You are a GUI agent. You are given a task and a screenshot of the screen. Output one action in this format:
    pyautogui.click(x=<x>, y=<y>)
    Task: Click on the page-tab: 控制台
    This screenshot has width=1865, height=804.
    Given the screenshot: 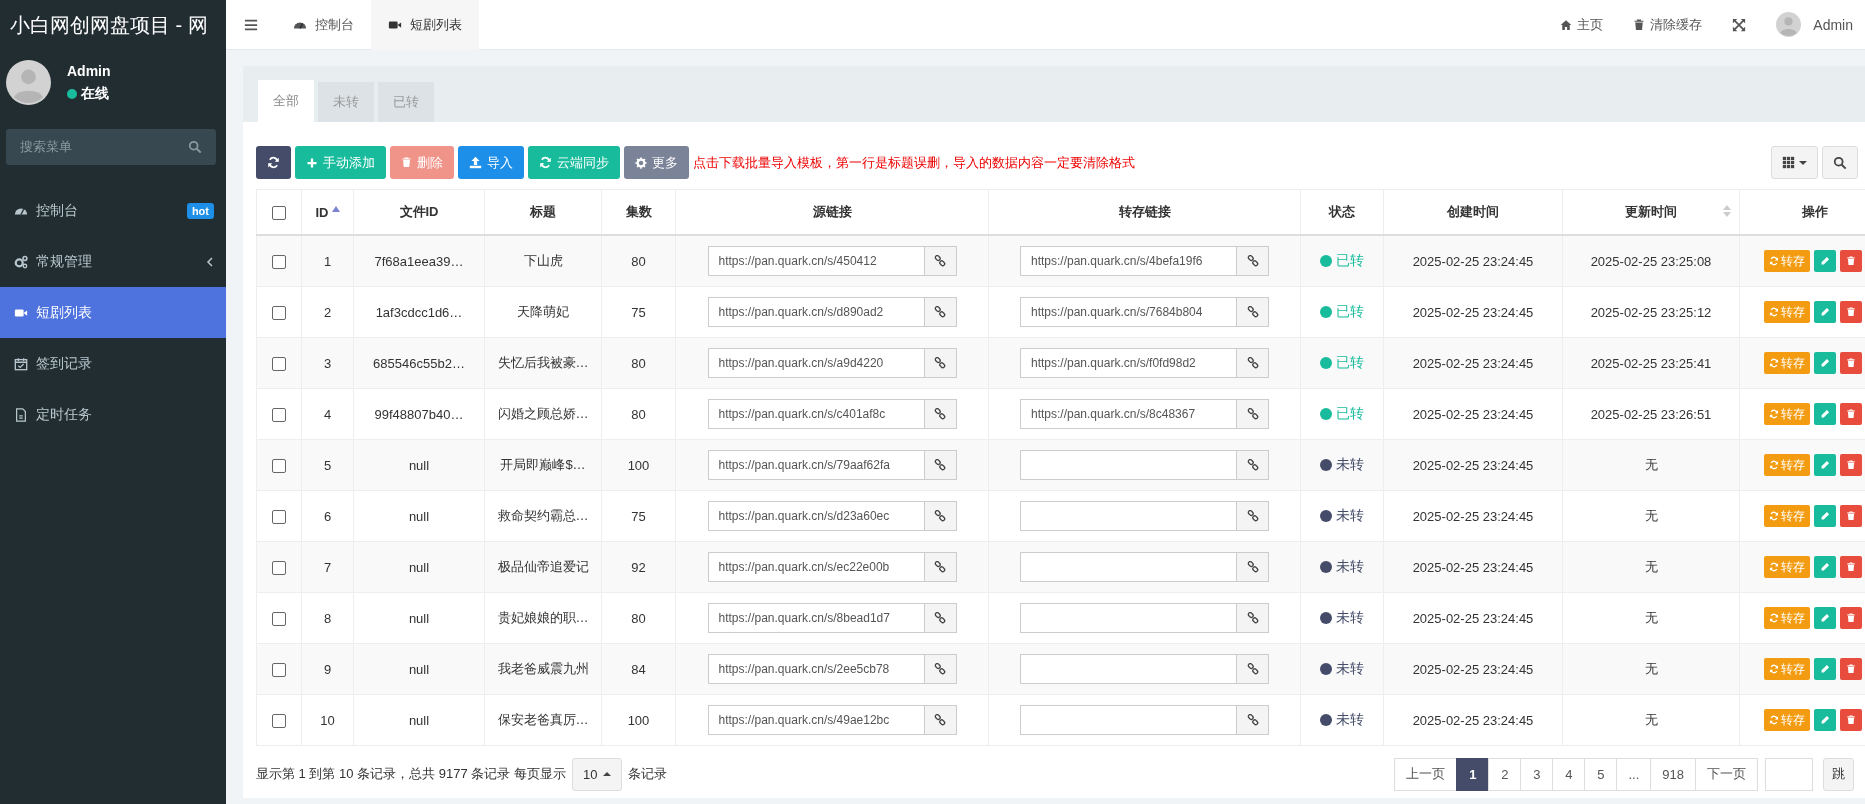 What is the action you would take?
    pyautogui.click(x=323, y=25)
    